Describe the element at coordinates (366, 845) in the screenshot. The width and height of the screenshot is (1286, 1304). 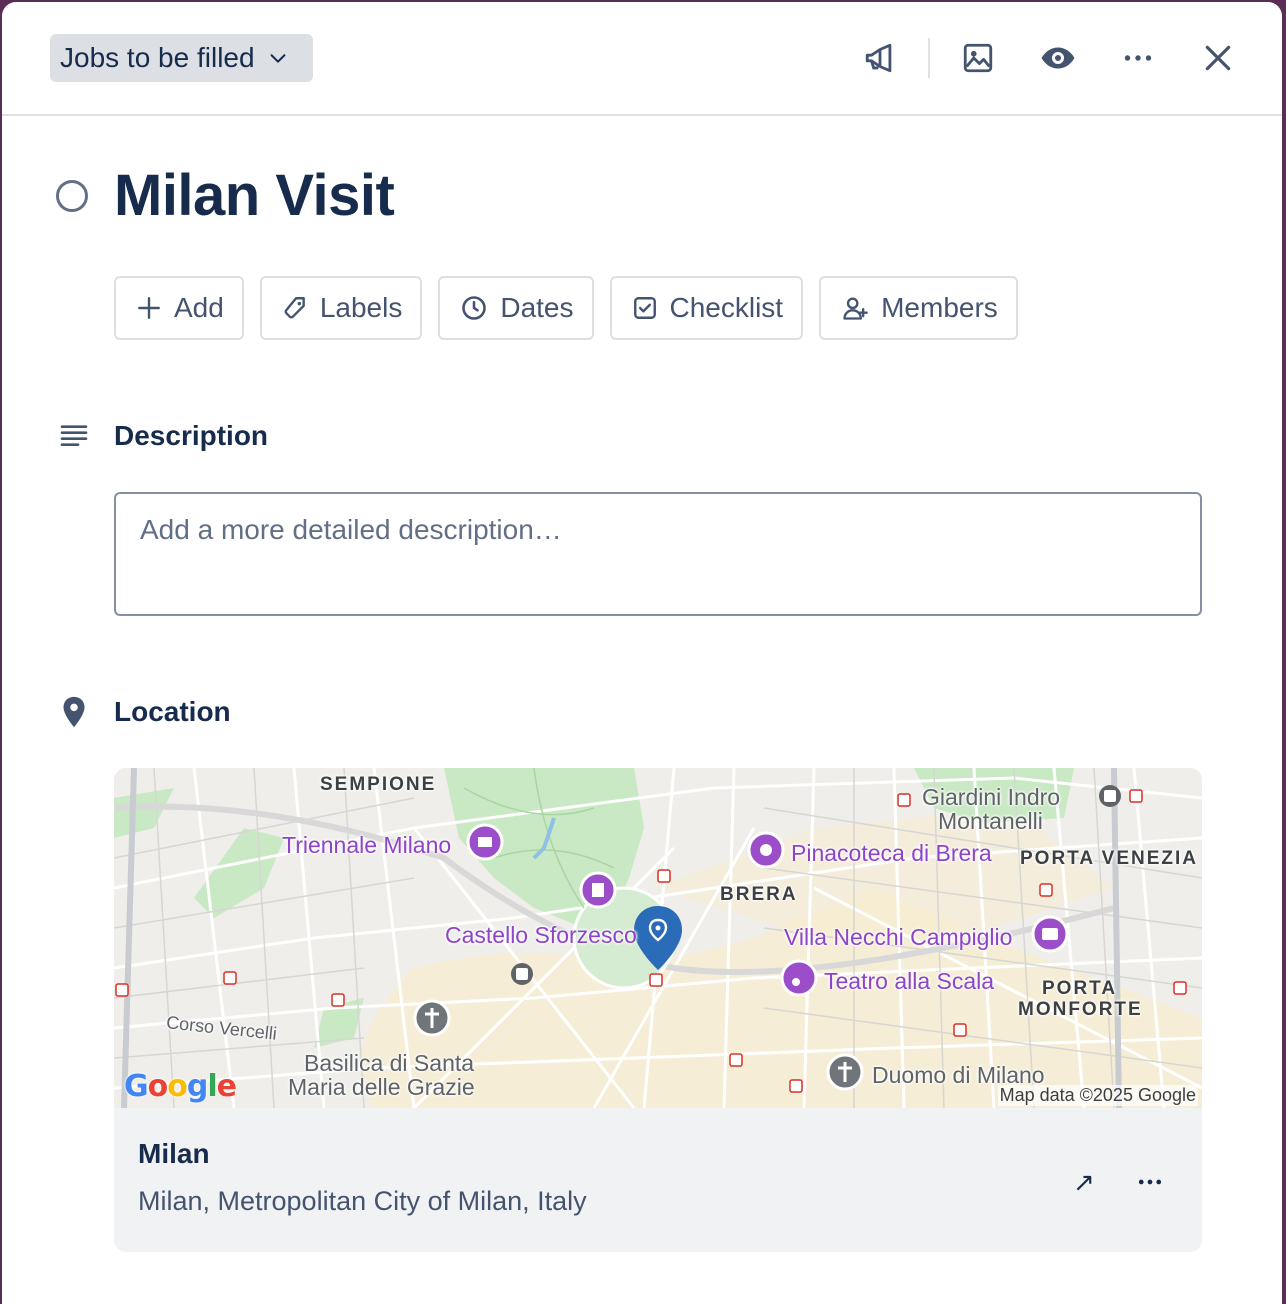
I see `map-label-poi: Triennale Milano` at that location.